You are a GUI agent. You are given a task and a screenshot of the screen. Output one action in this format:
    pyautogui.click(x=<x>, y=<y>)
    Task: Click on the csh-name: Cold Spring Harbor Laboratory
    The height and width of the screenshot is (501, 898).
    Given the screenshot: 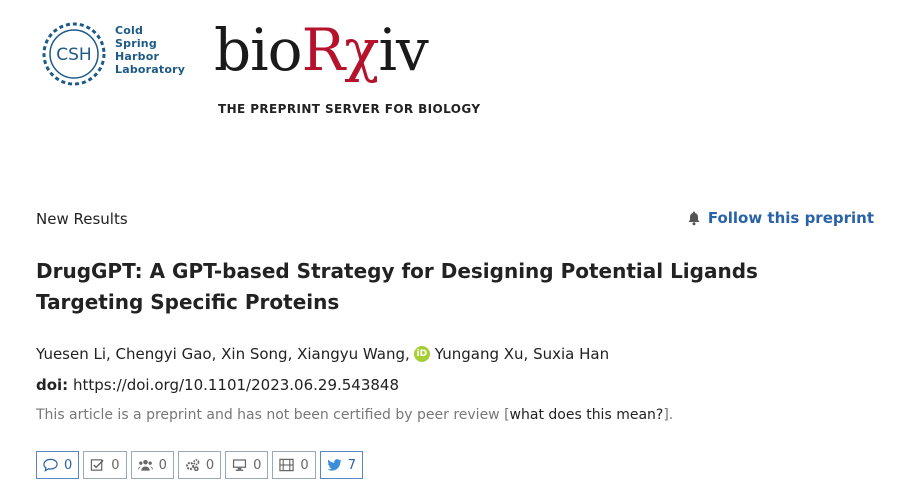 What is the action you would take?
    pyautogui.click(x=150, y=50)
    